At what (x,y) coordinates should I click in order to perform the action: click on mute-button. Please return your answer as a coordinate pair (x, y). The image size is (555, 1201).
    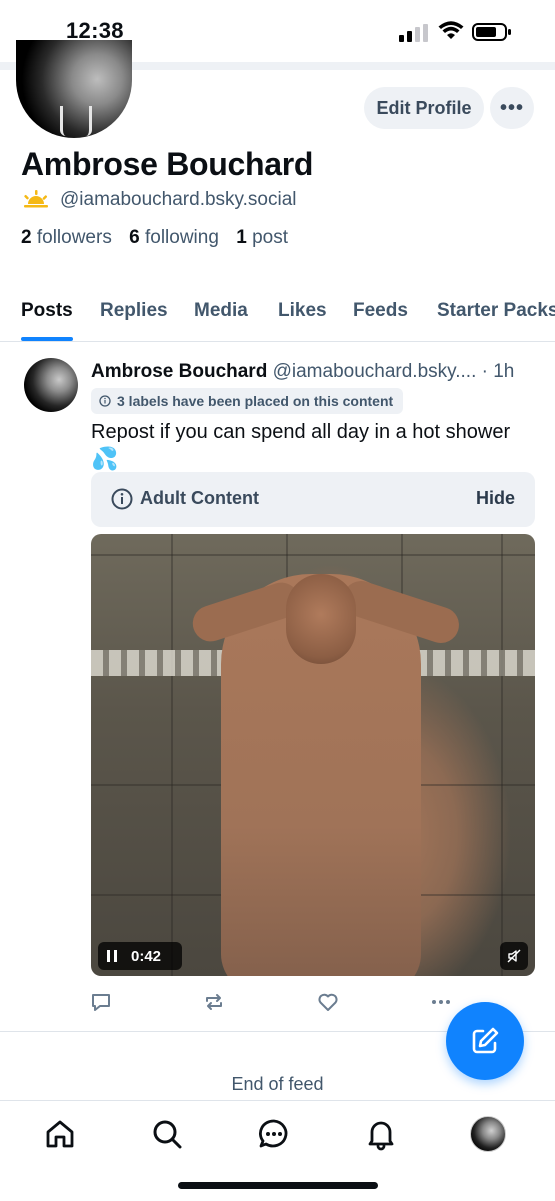
    Looking at the image, I should click on (514, 956).